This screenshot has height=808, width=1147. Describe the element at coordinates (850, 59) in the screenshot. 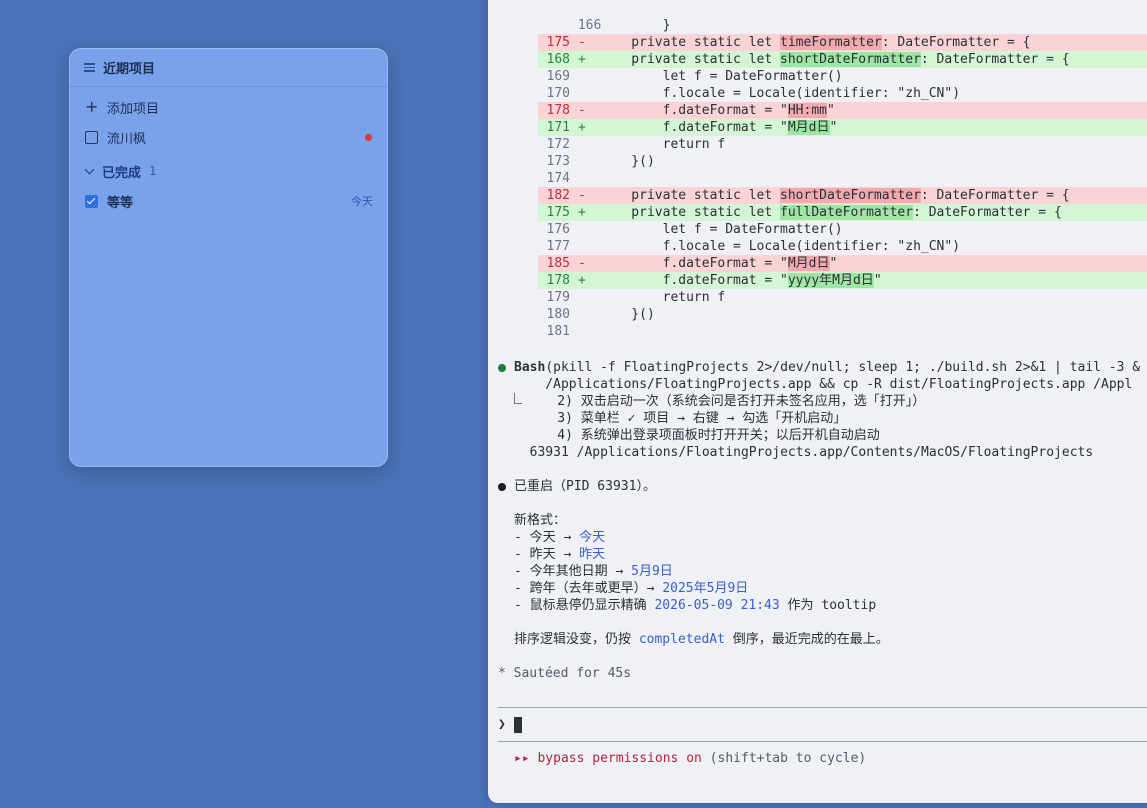

I see `code-highlight: shortDateFormatter` at that location.